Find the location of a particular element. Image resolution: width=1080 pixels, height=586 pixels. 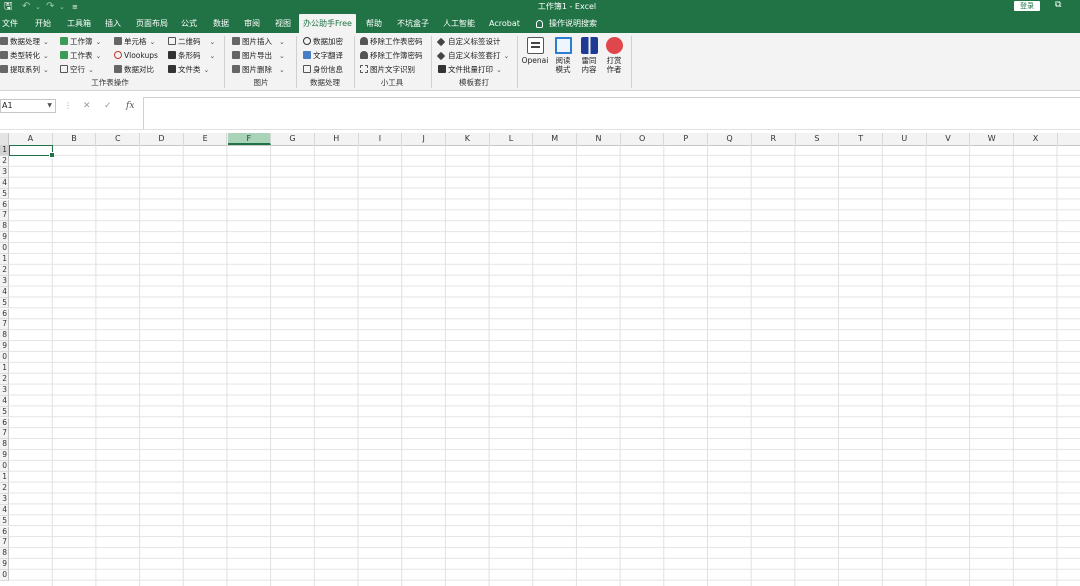

tab-review: 审阅 is located at coordinates (252, 23).